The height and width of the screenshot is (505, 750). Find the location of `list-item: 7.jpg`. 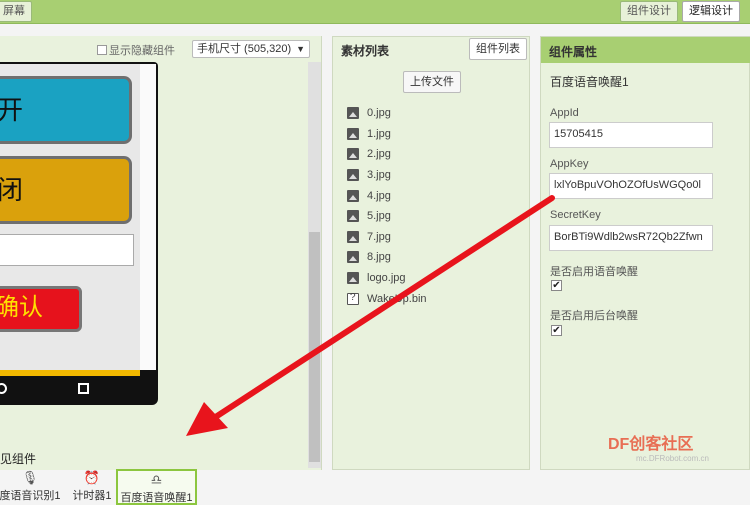

list-item: 7.jpg is located at coordinates (387, 237).